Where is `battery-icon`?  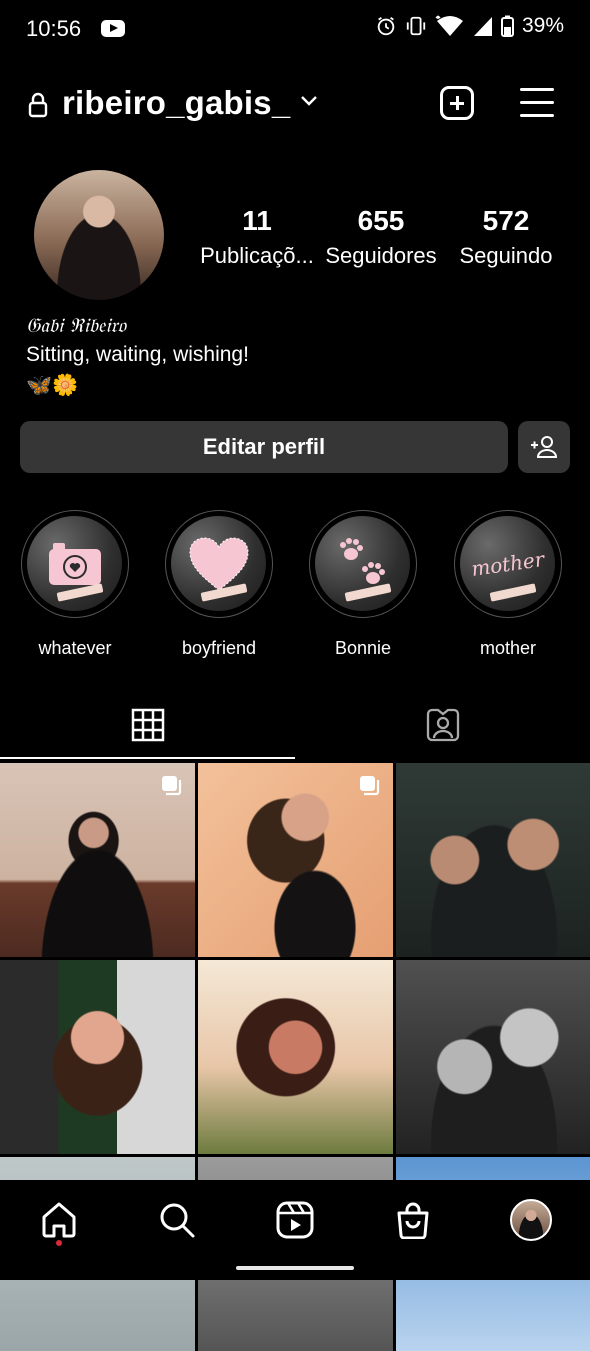 battery-icon is located at coordinates (507, 26).